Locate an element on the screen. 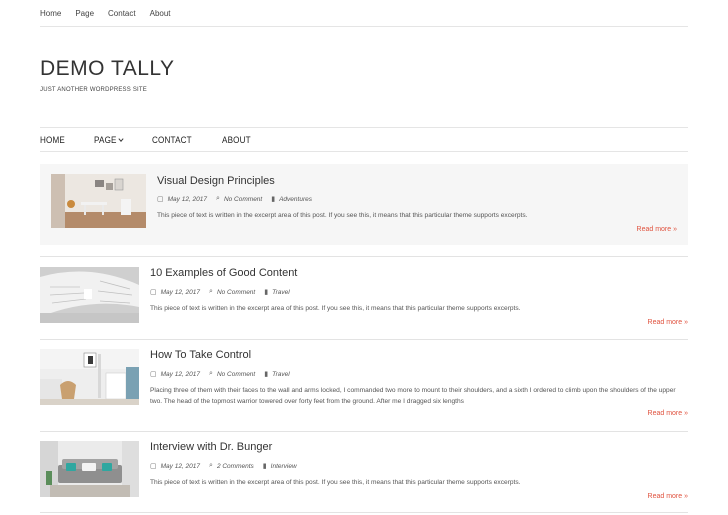  main-nav-page-label: PAGE is located at coordinates (105, 139).